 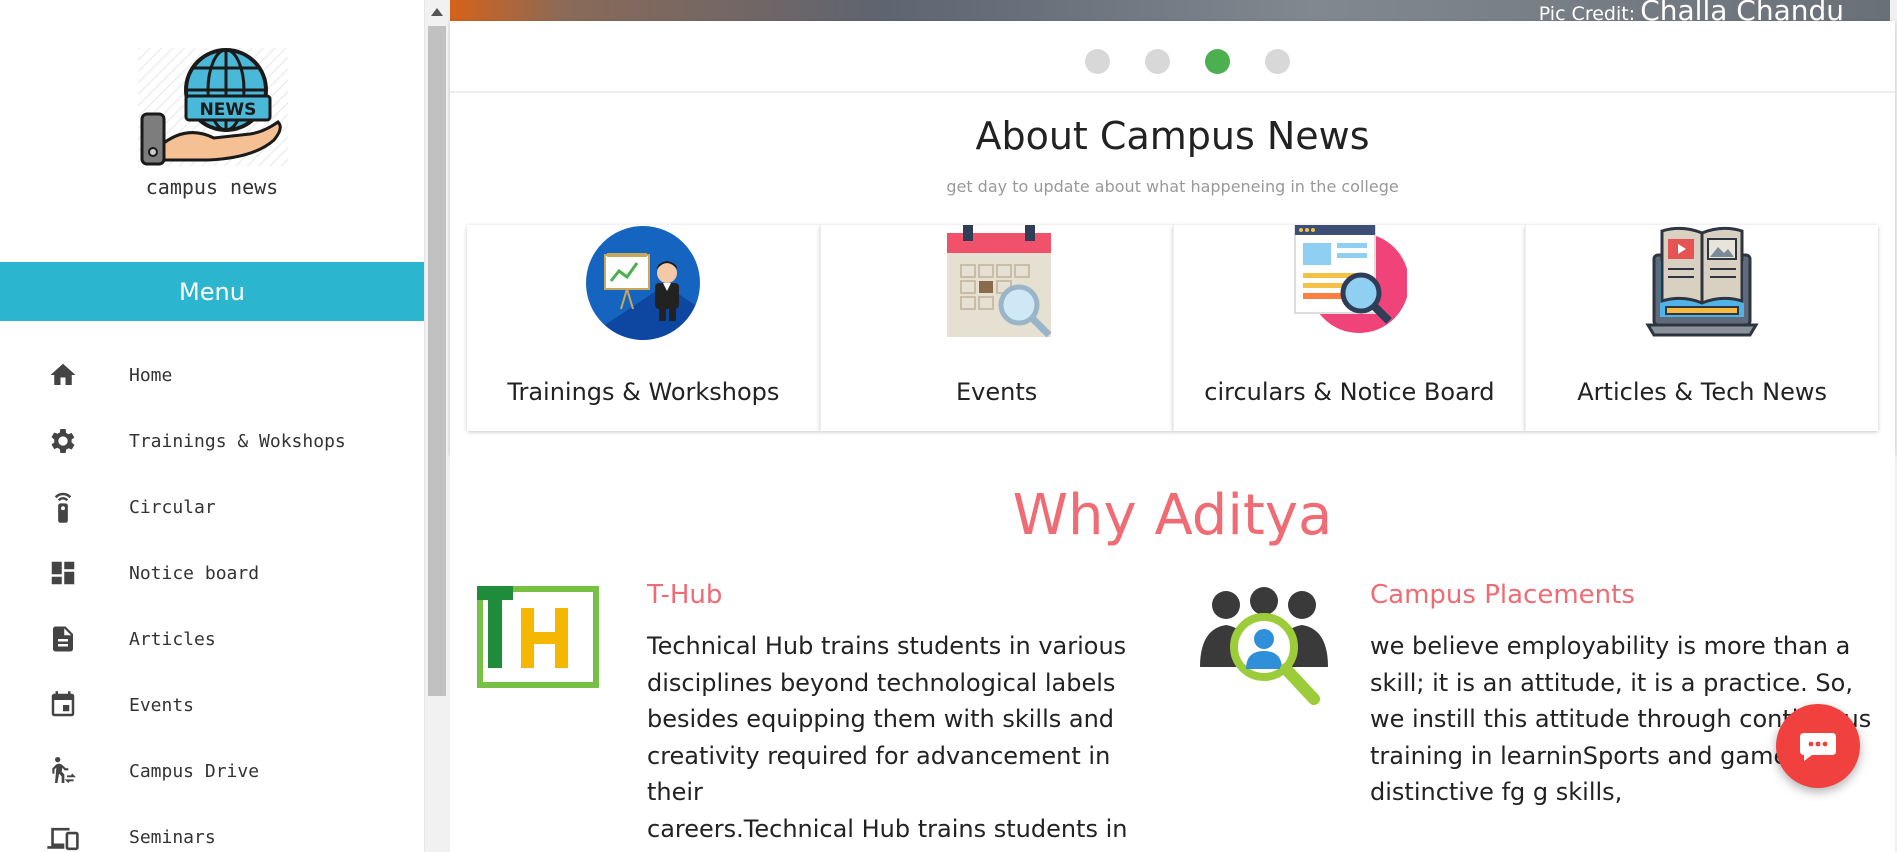 I want to click on placements-heading: Campus Placements, so click(x=1502, y=595).